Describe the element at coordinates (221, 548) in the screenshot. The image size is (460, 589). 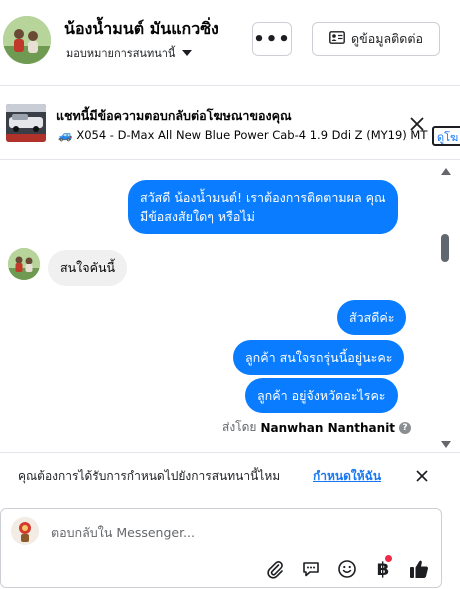
I see `reply-composer: ฿` at that location.